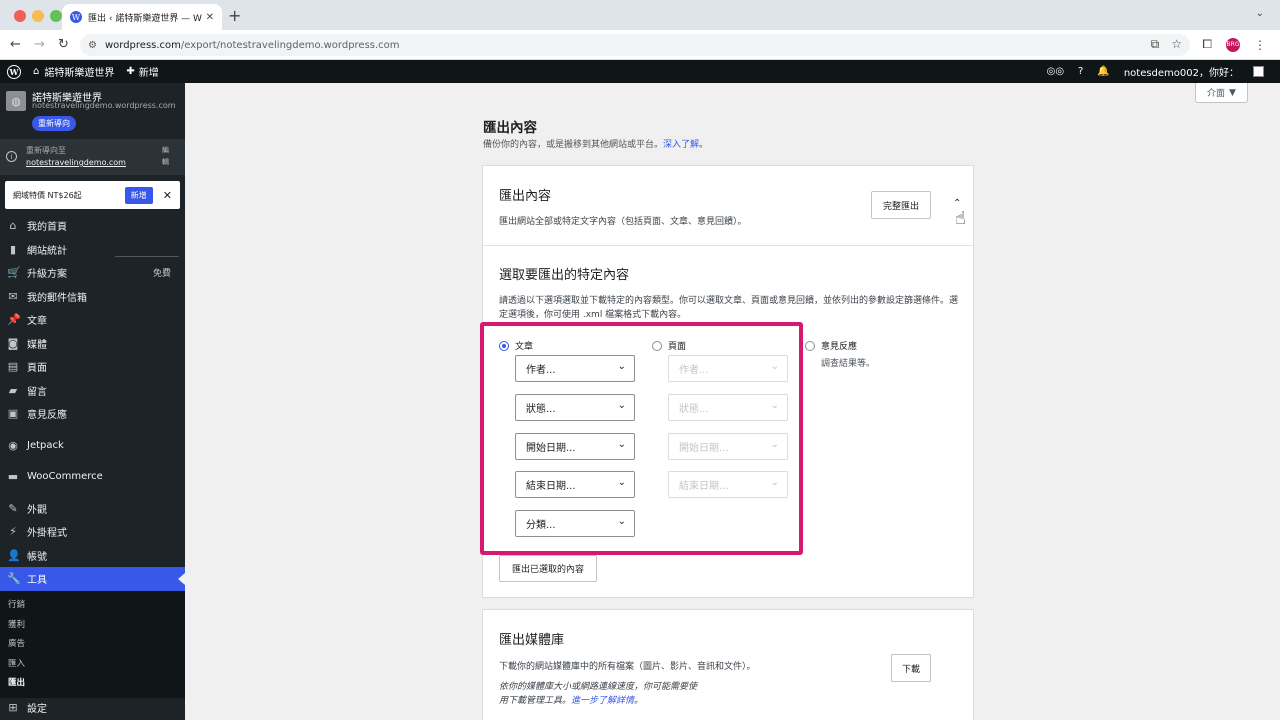 This screenshot has height=720, width=1280. What do you see at coordinates (148, 73) in the screenshot?
I see `admin-bar-new-label: 新增` at bounding box center [148, 73].